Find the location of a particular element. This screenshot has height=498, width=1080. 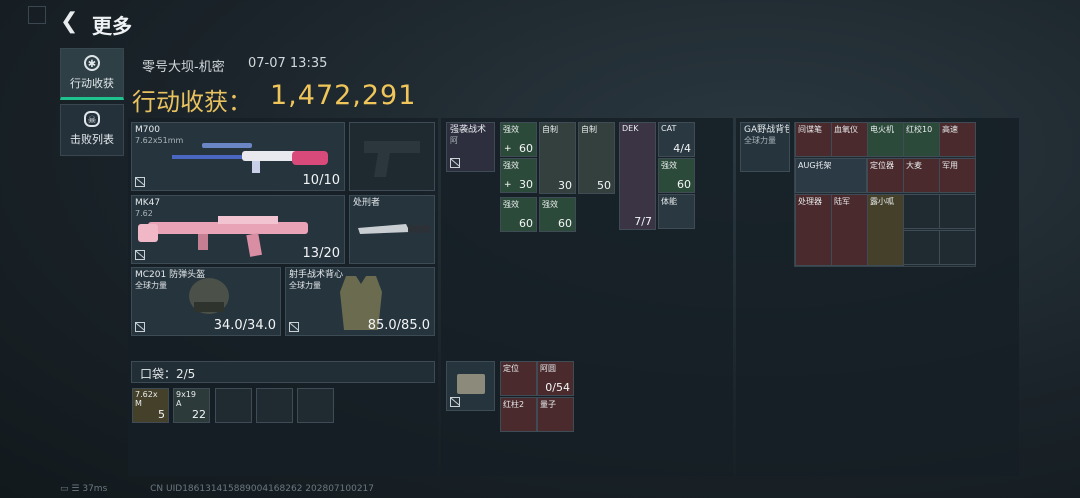

map-name: 零号大坝-机密 is located at coordinates (183, 67).